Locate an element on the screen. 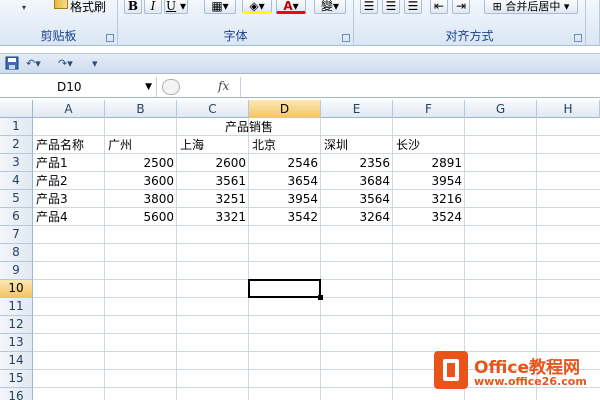 This screenshot has width=600, height=400. cell-c5: 3251 is located at coordinates (213, 199).